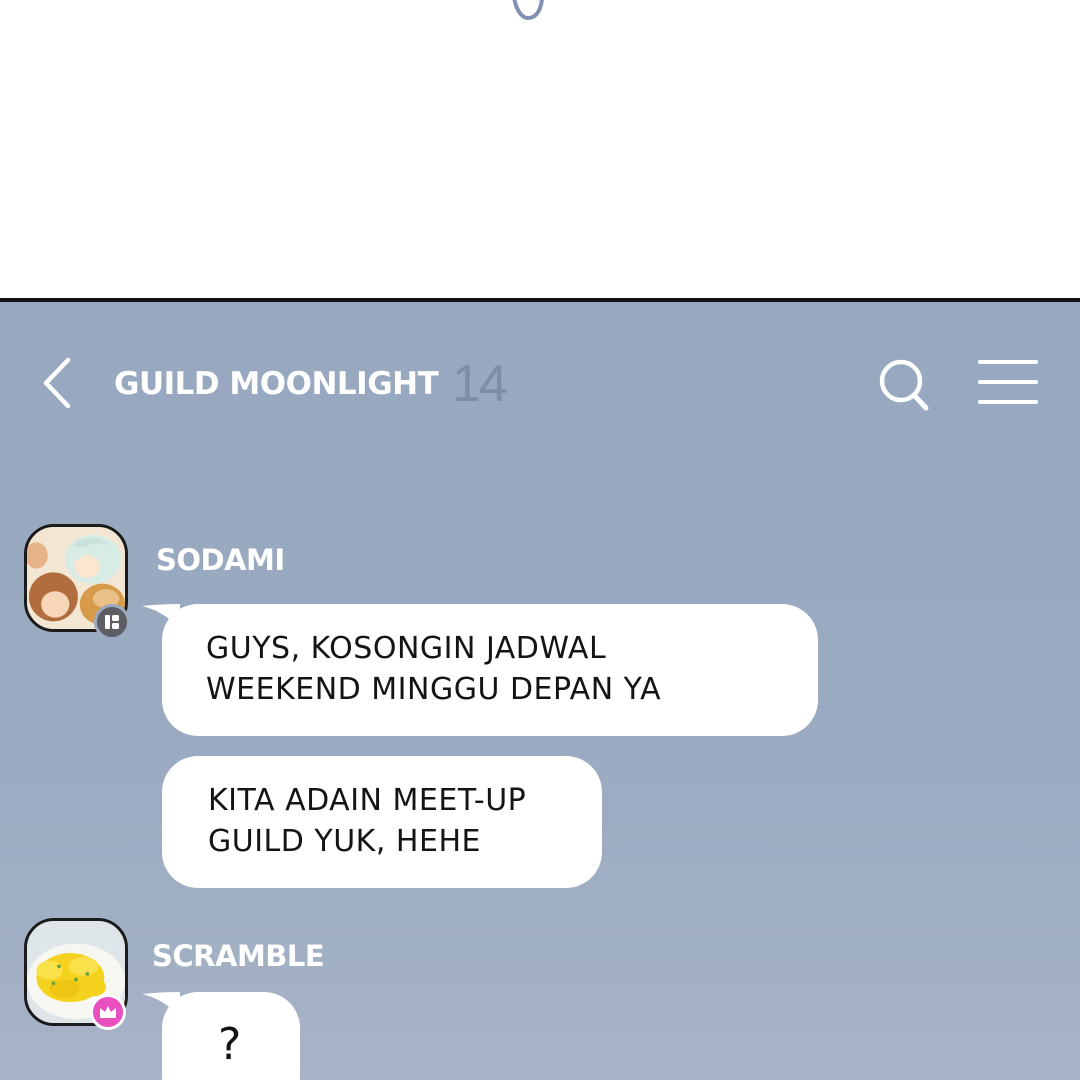 The image size is (1080, 1080). I want to click on message-bubble: ?, so click(231, 1036).